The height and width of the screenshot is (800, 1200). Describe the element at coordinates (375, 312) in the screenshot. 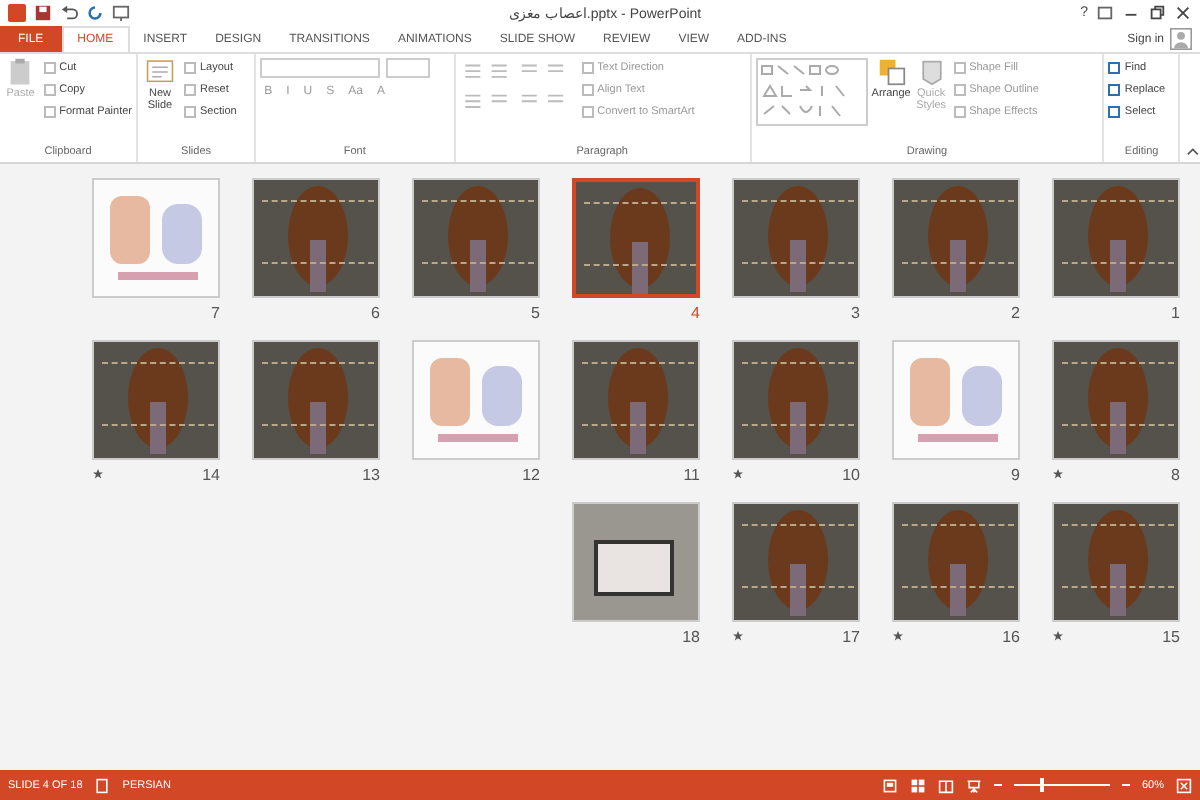

I see `slide-number: 6` at that location.